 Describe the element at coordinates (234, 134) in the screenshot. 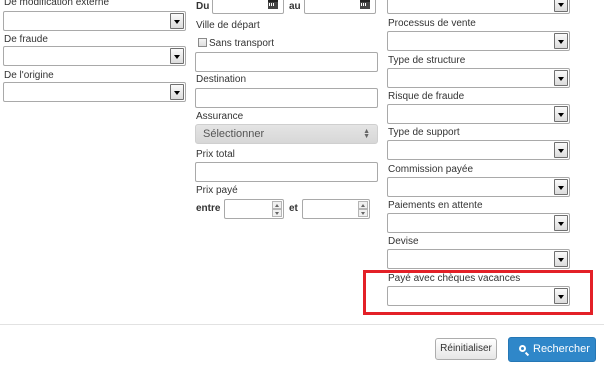

I see `assurance-selected-value: Sélectionner` at that location.